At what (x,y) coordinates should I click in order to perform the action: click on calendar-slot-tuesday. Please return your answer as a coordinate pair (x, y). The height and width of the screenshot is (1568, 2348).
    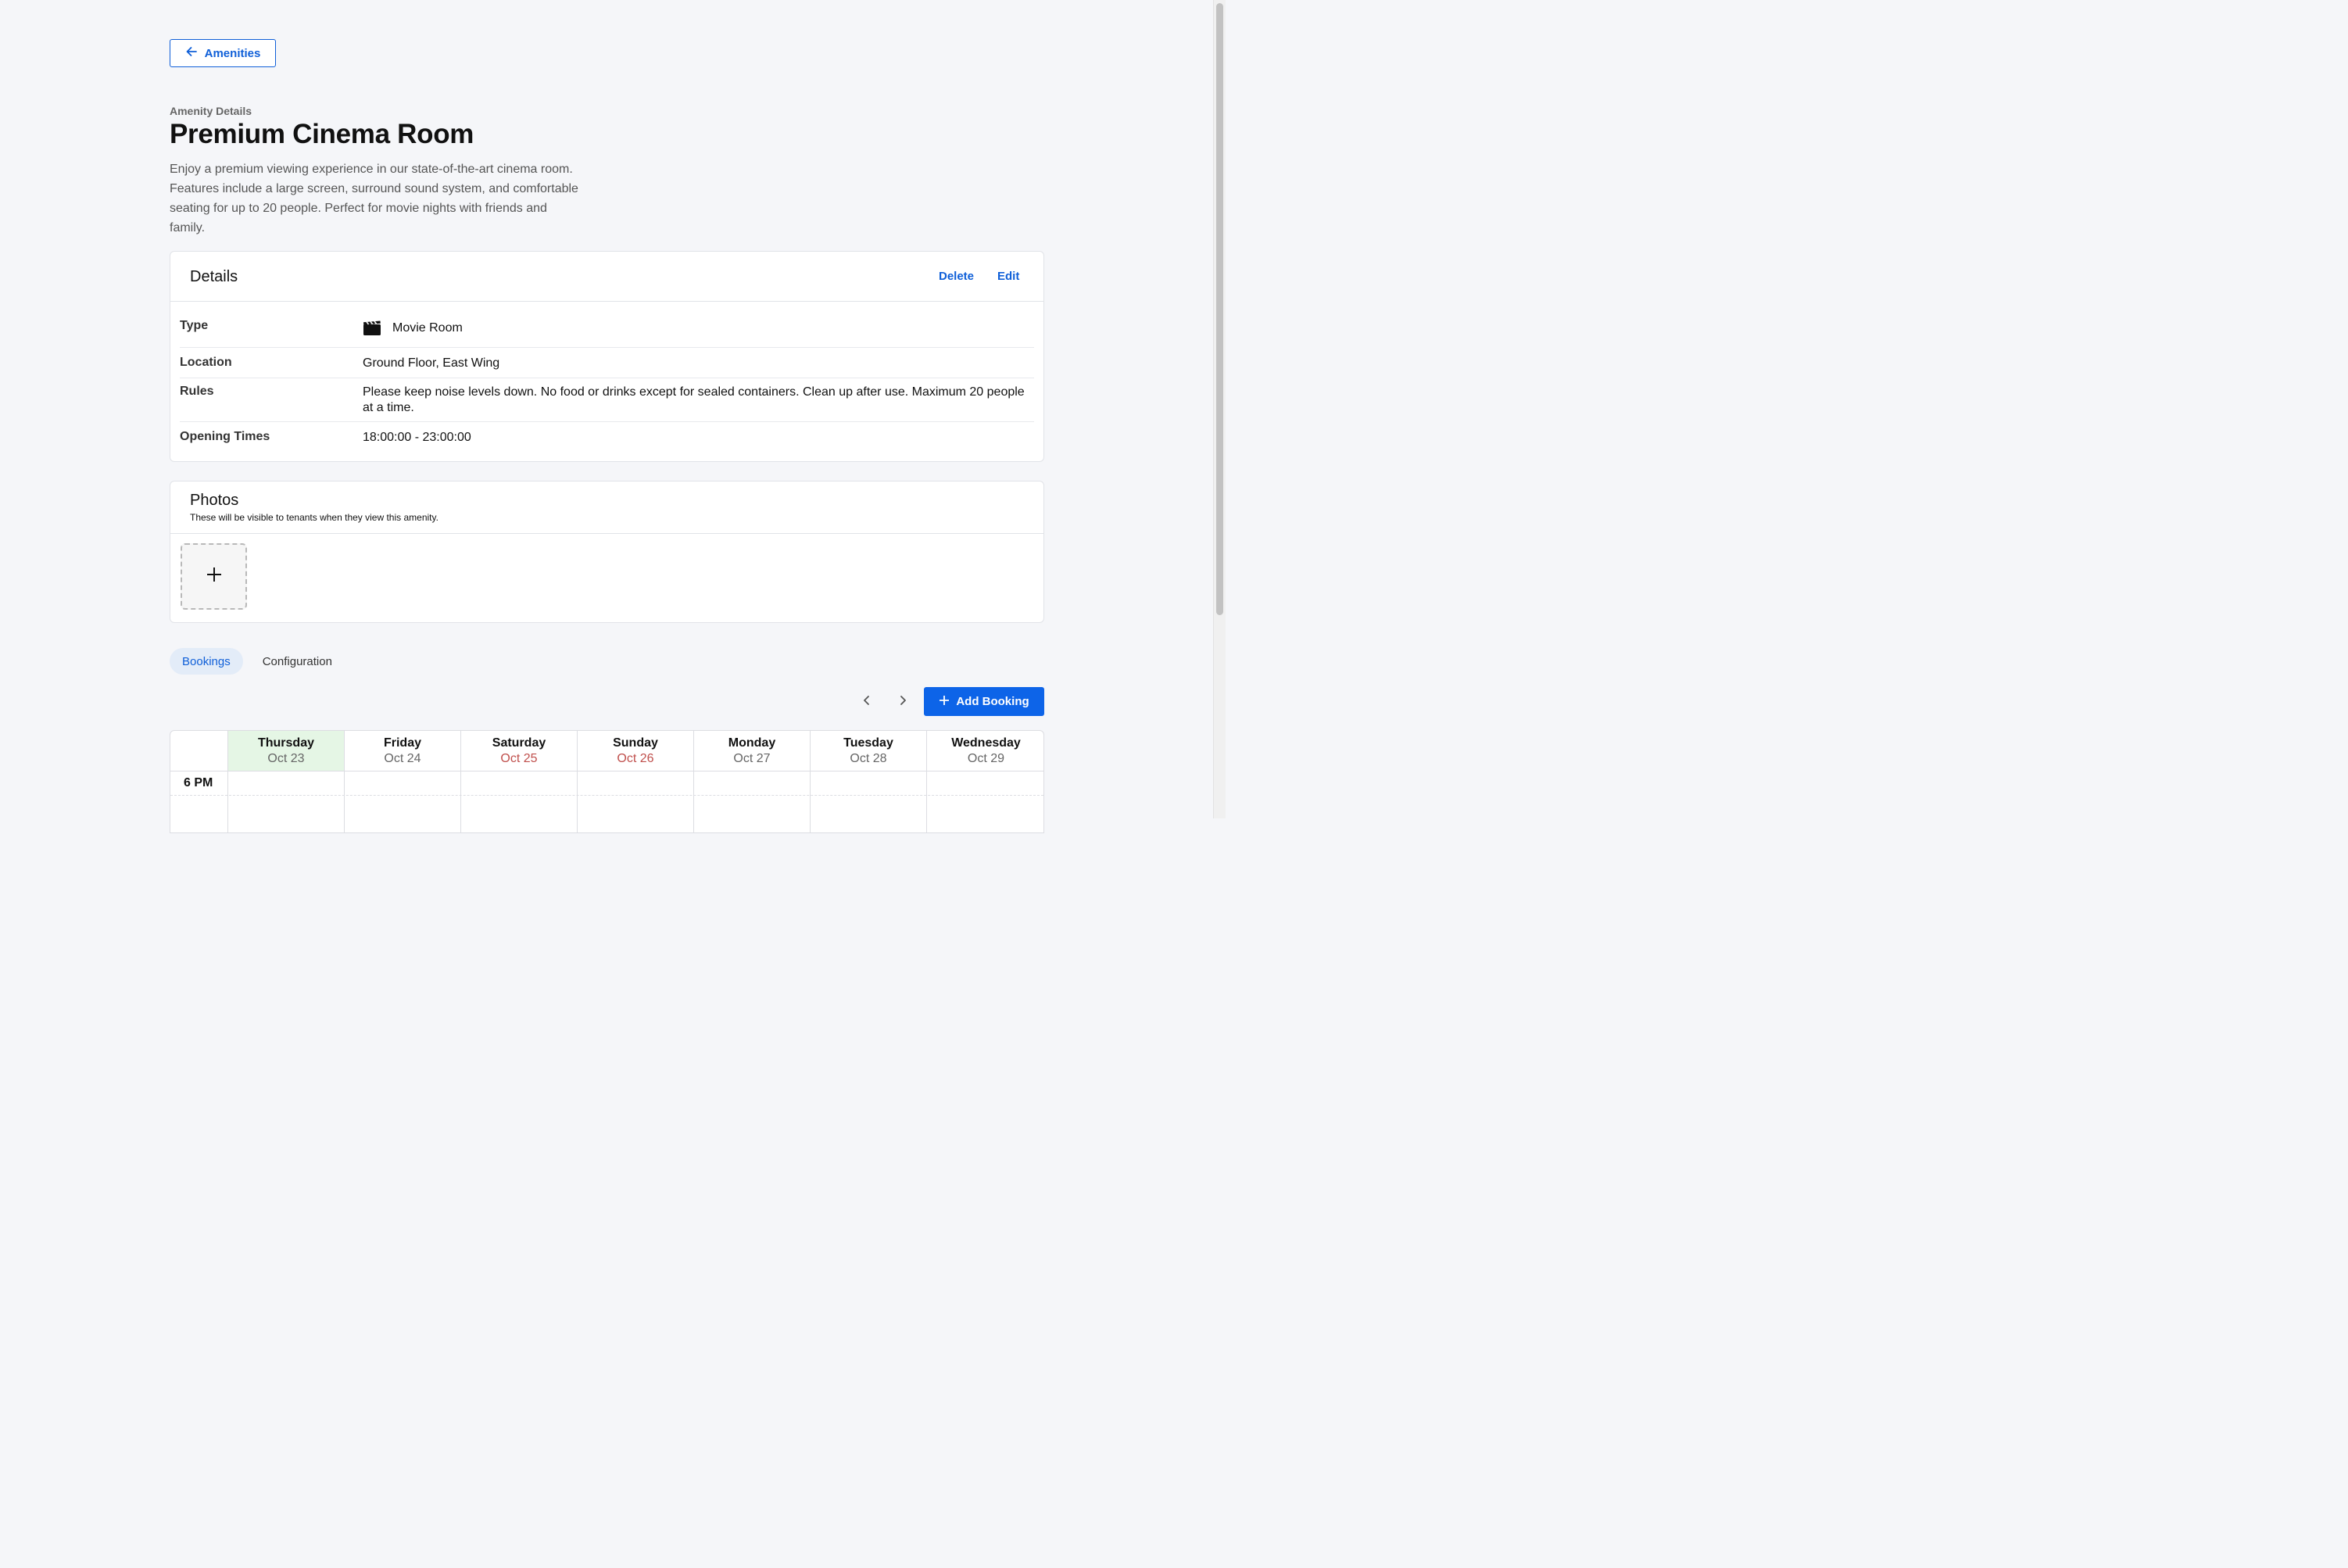
    Looking at the image, I should click on (868, 801).